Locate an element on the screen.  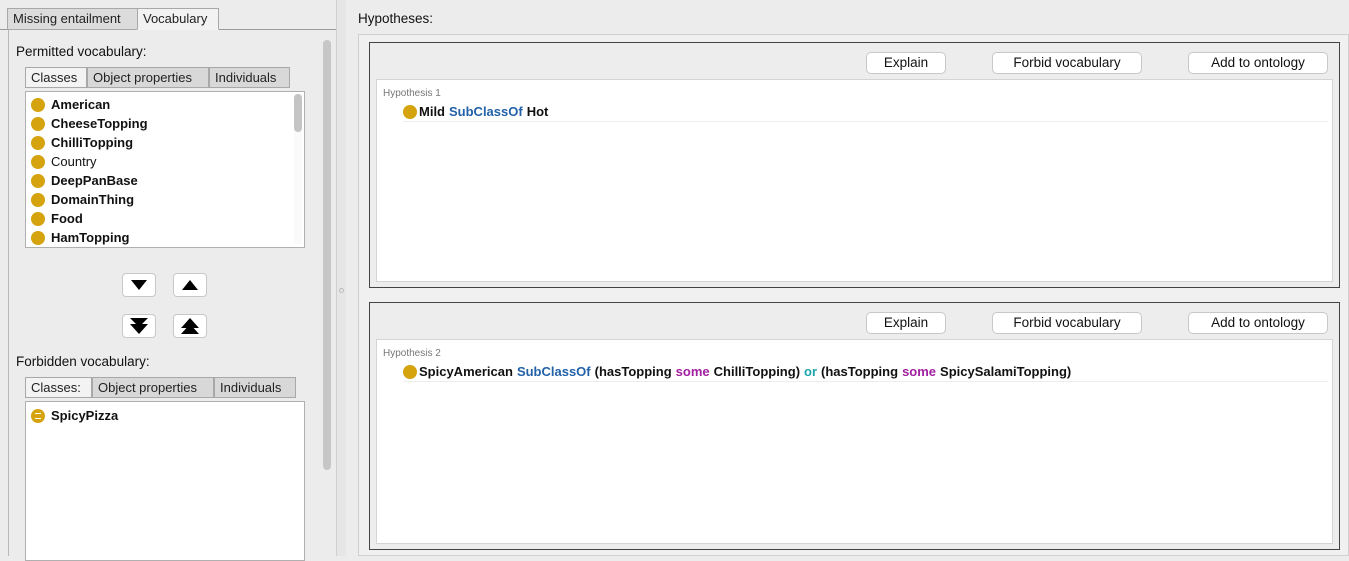
list-item: CheeseTopping is located at coordinates (165, 123).